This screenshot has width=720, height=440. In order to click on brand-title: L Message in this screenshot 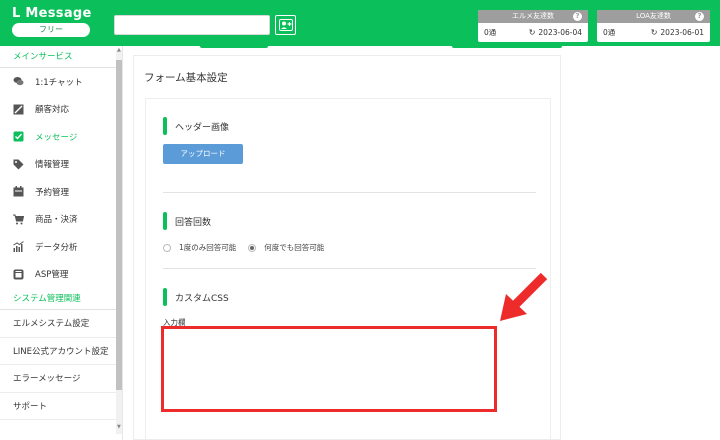, I will do `click(52, 13)`.